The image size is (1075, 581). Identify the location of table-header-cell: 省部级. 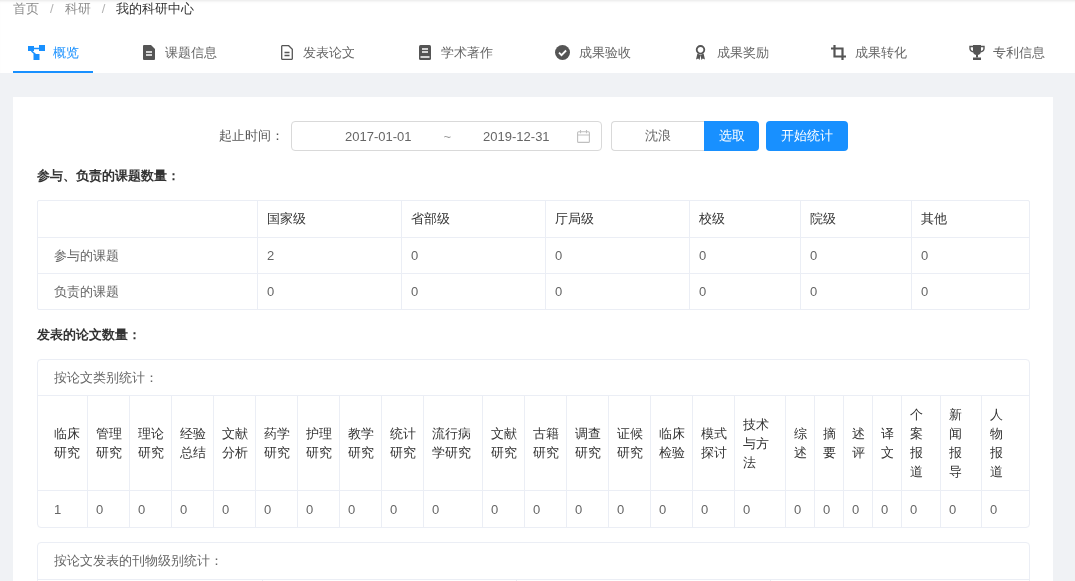
(474, 219).